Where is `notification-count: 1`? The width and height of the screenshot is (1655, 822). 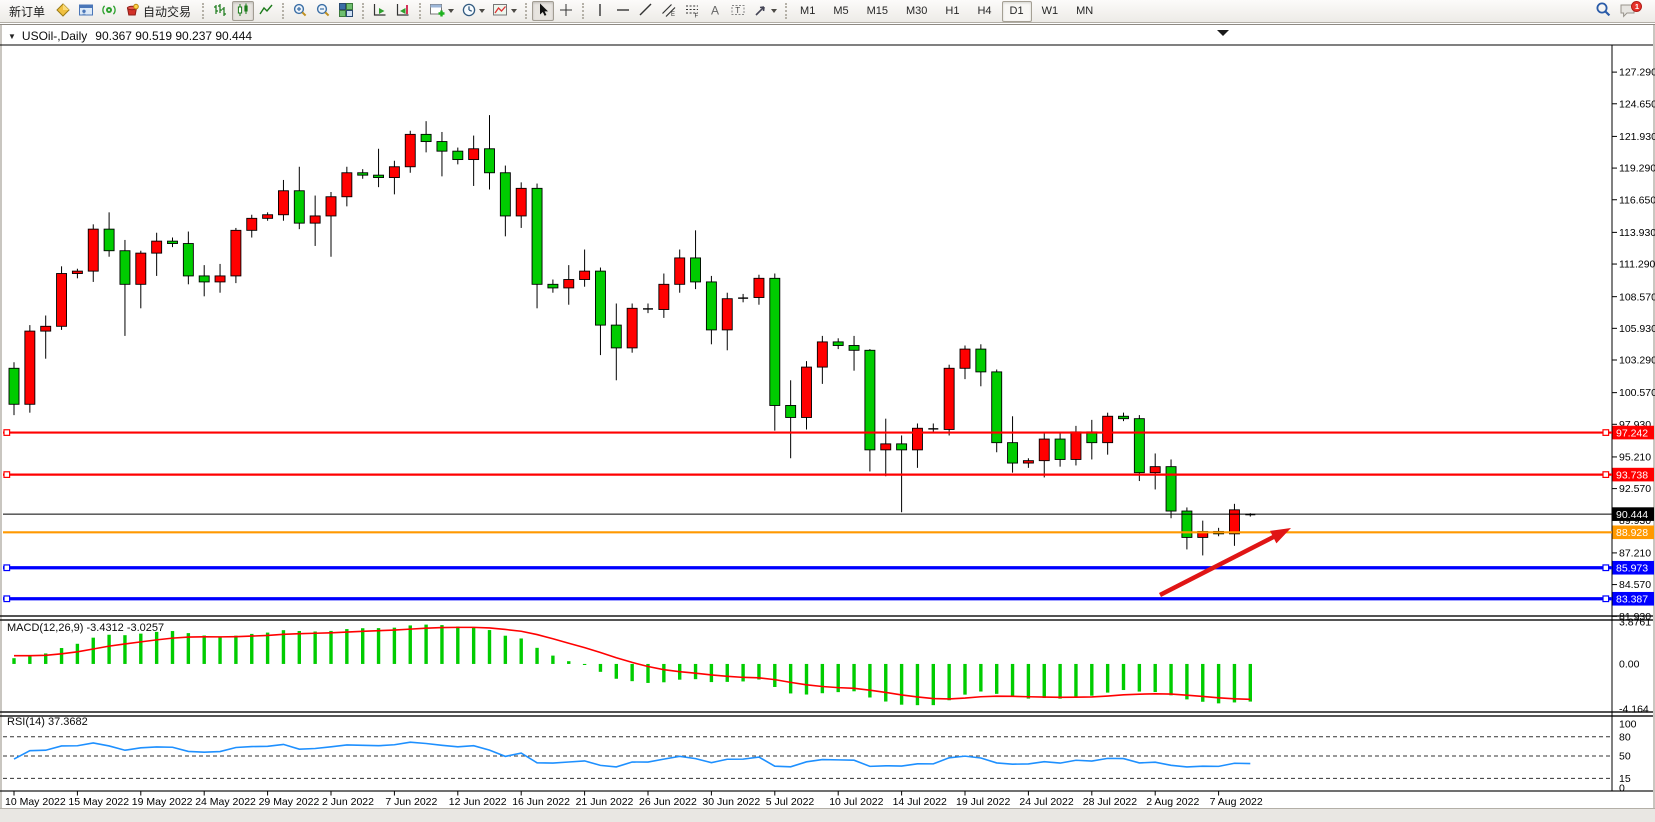
notification-count: 1 is located at coordinates (1637, 6).